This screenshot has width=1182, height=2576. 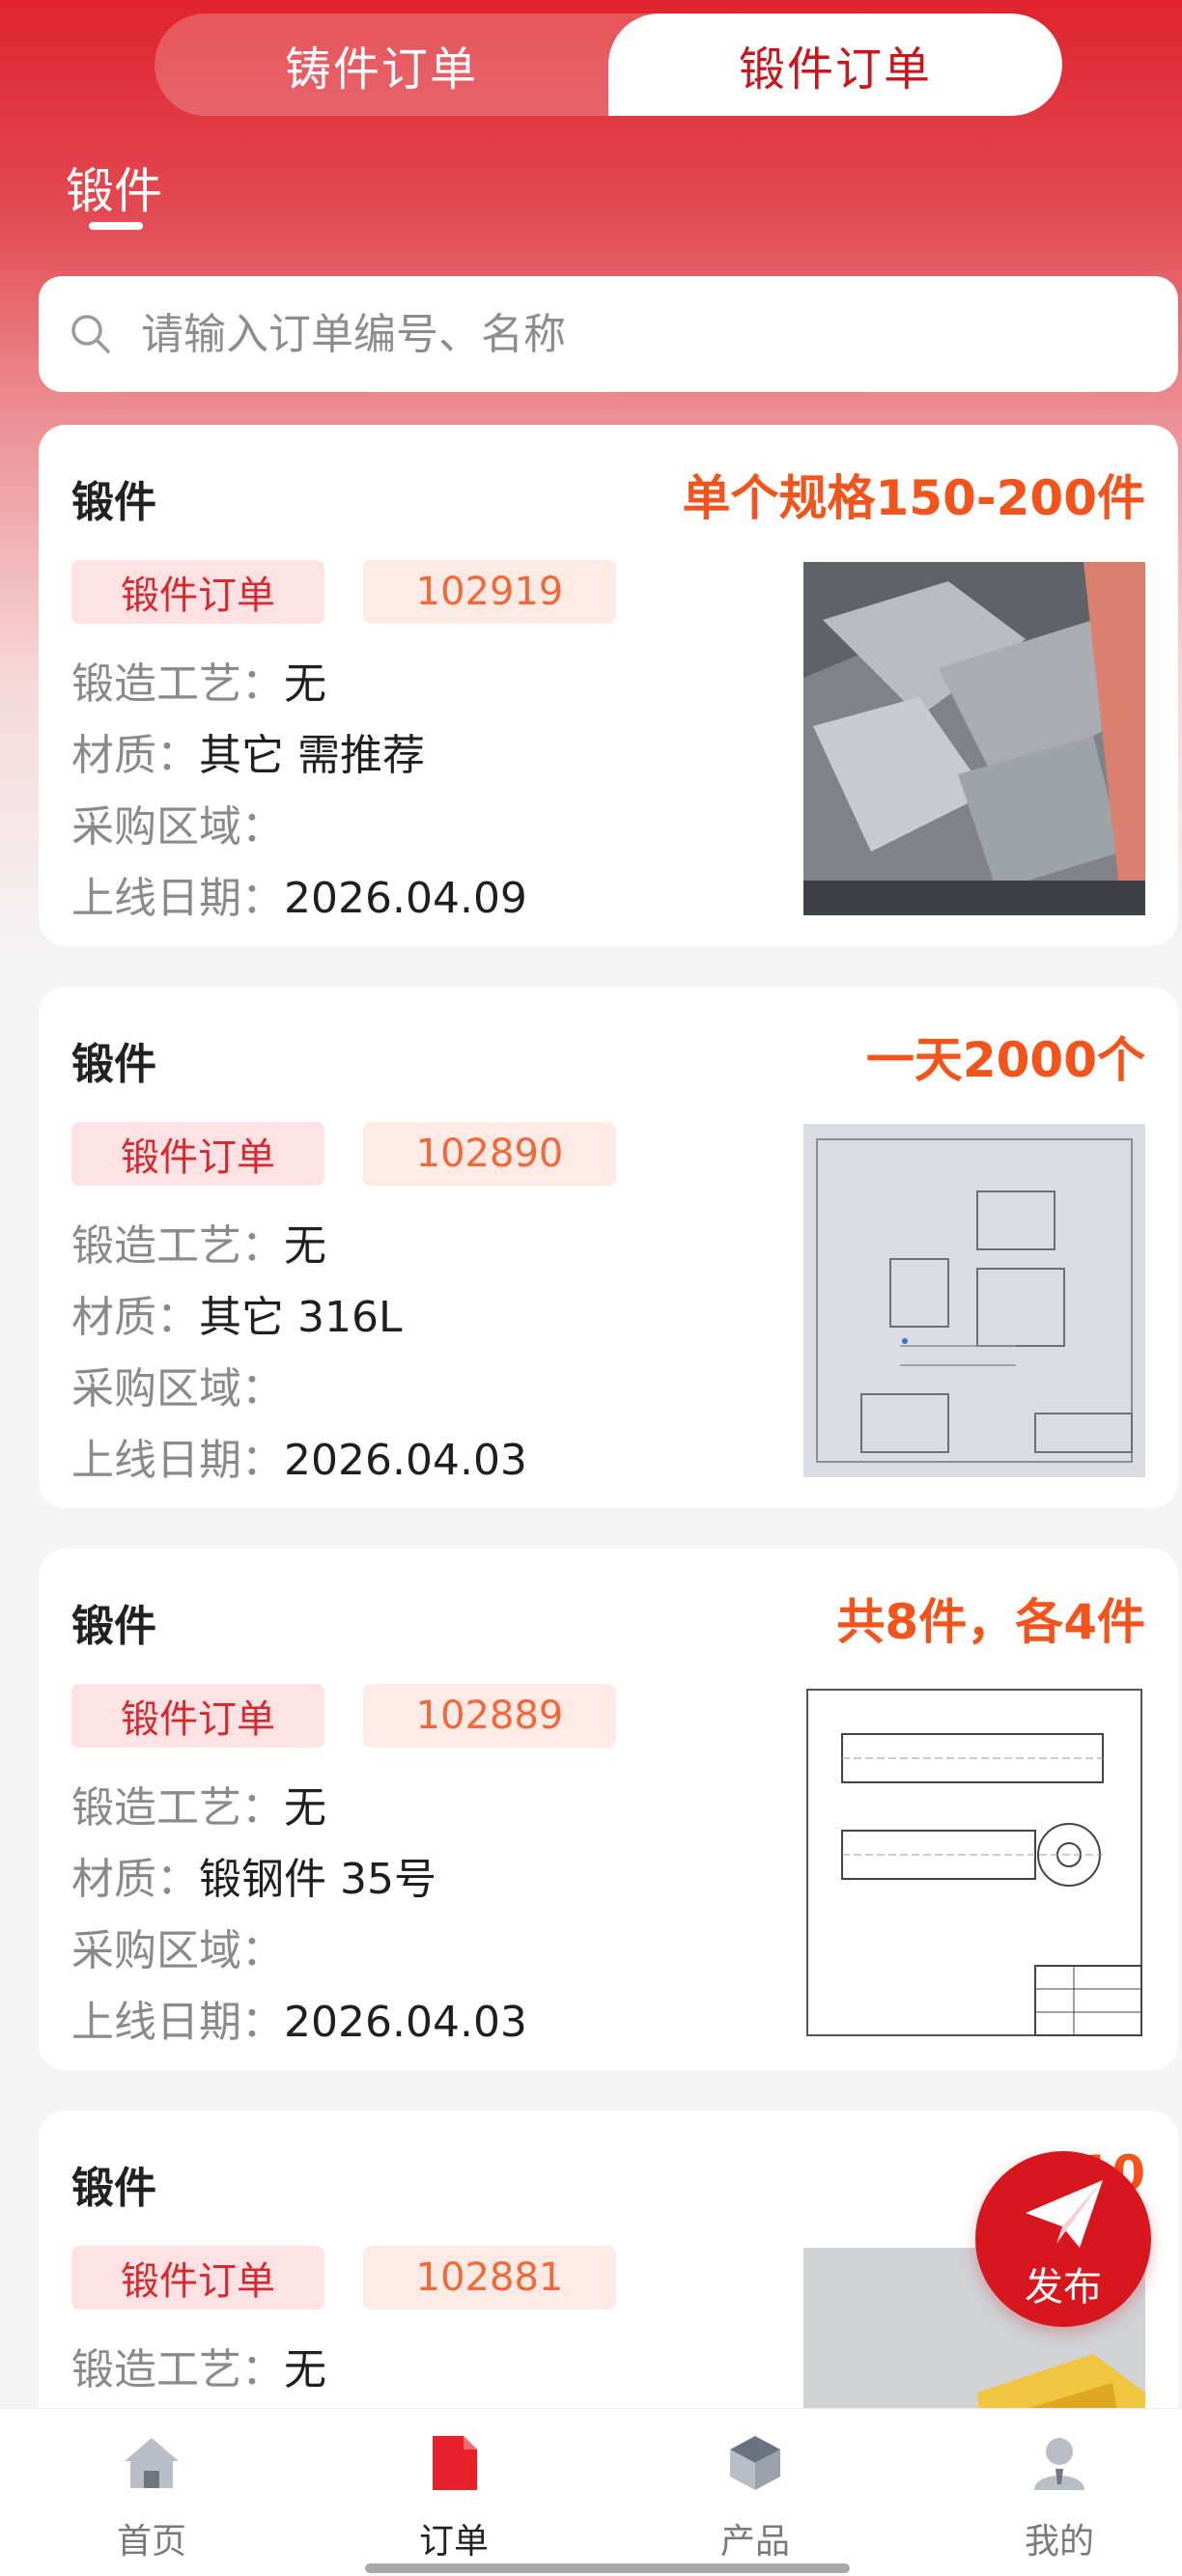 What do you see at coordinates (607, 2568) in the screenshot?
I see `home-indicator` at bounding box center [607, 2568].